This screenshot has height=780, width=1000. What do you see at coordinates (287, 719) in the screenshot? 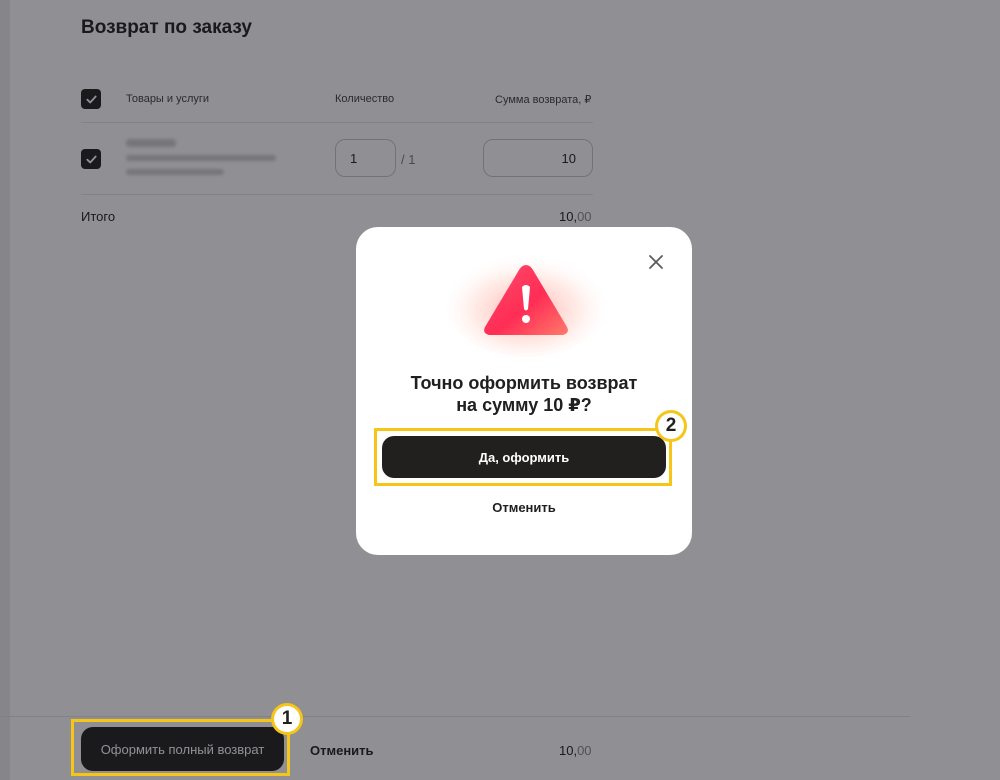
I see `step-badge-1: 1` at bounding box center [287, 719].